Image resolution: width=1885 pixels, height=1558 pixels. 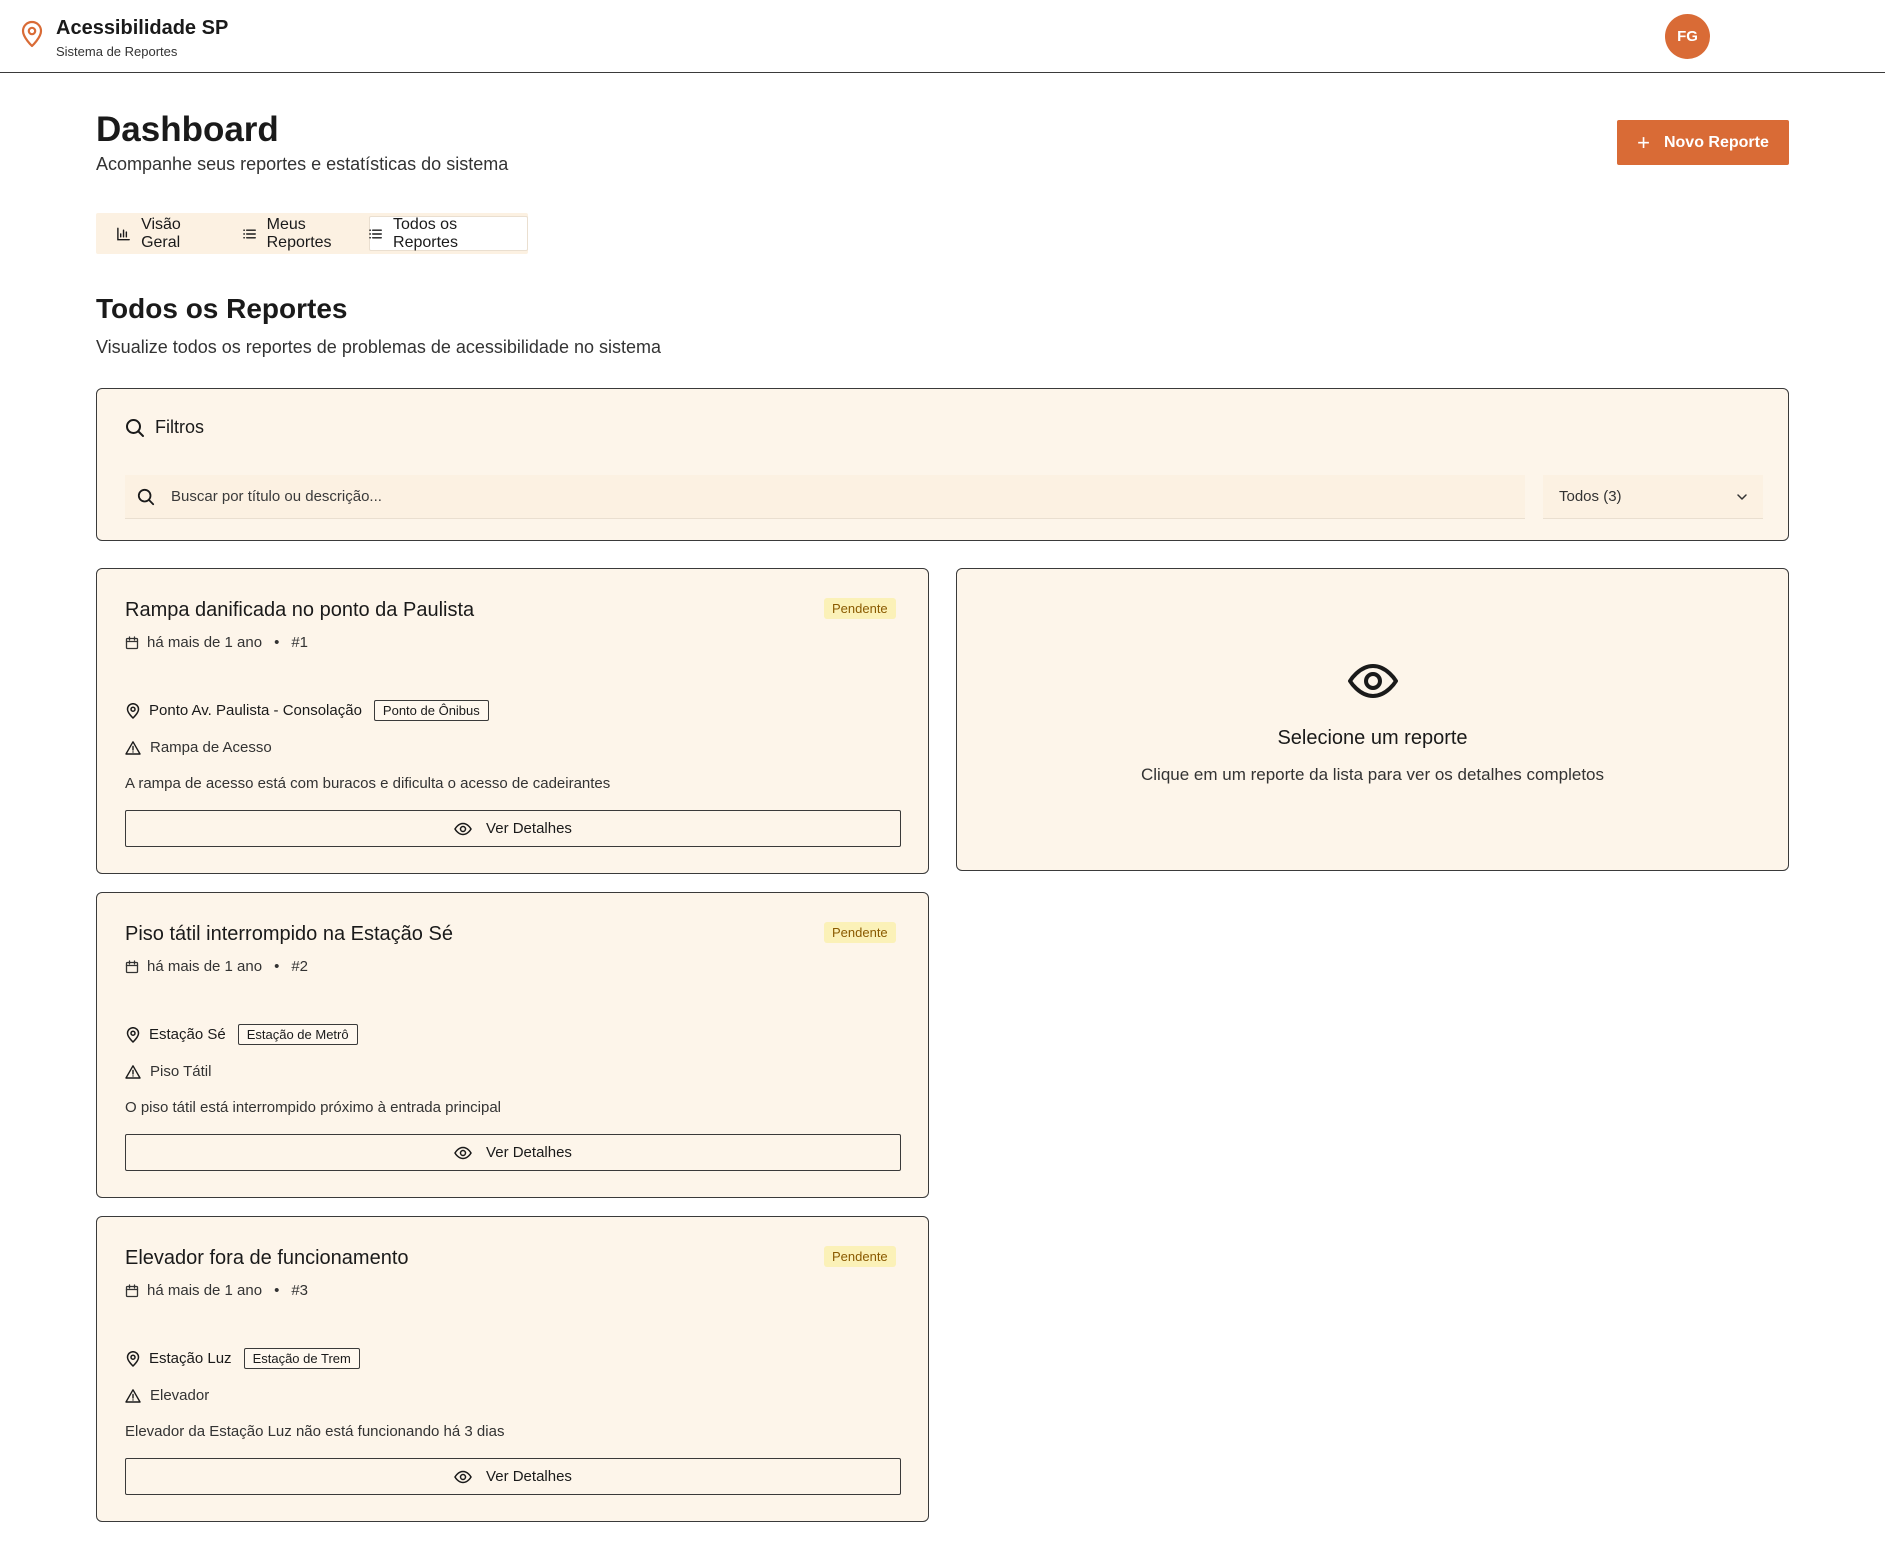 What do you see at coordinates (300, 642) in the screenshot?
I see `report-id: #1` at bounding box center [300, 642].